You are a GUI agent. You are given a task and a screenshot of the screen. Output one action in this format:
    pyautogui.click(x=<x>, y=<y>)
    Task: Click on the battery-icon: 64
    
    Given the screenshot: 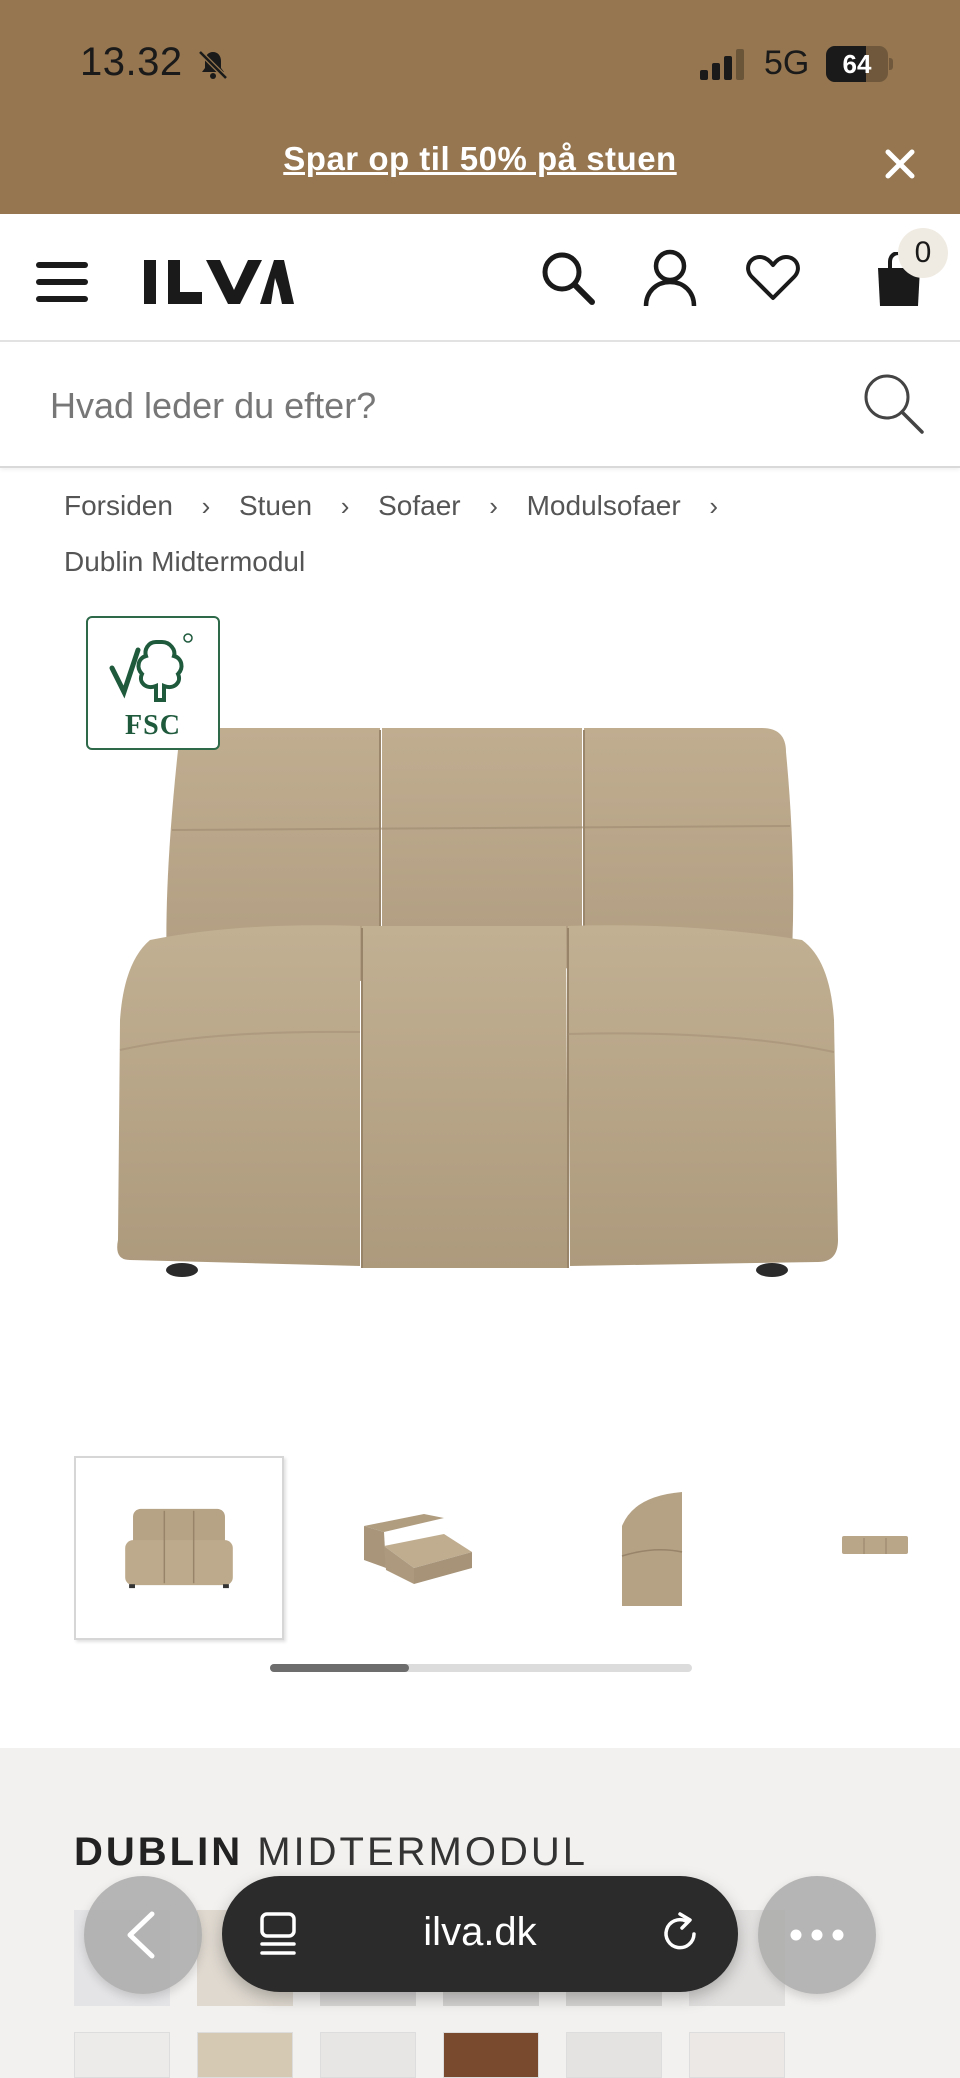 What is the action you would take?
    pyautogui.click(x=860, y=64)
    